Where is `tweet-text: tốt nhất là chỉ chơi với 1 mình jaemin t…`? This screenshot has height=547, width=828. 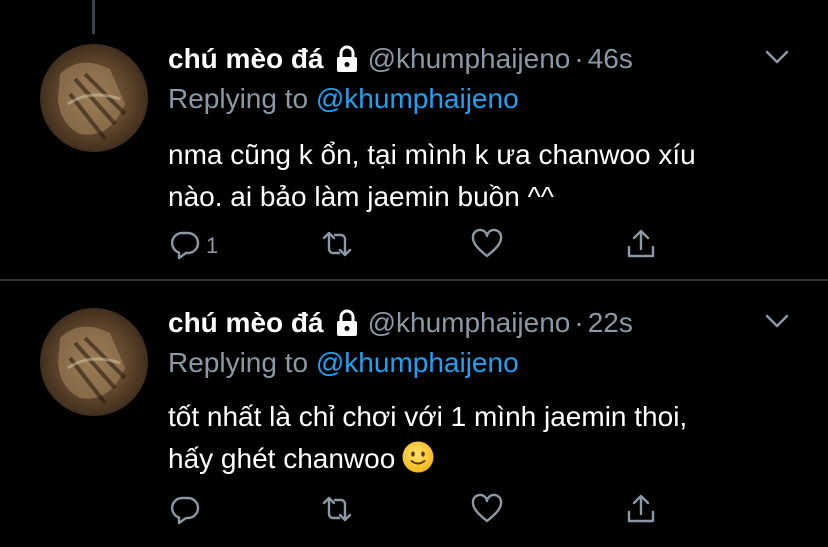
tweet-text: tốt nhất là chỉ chơi với 1 mình jaemin t… is located at coordinates (488, 438).